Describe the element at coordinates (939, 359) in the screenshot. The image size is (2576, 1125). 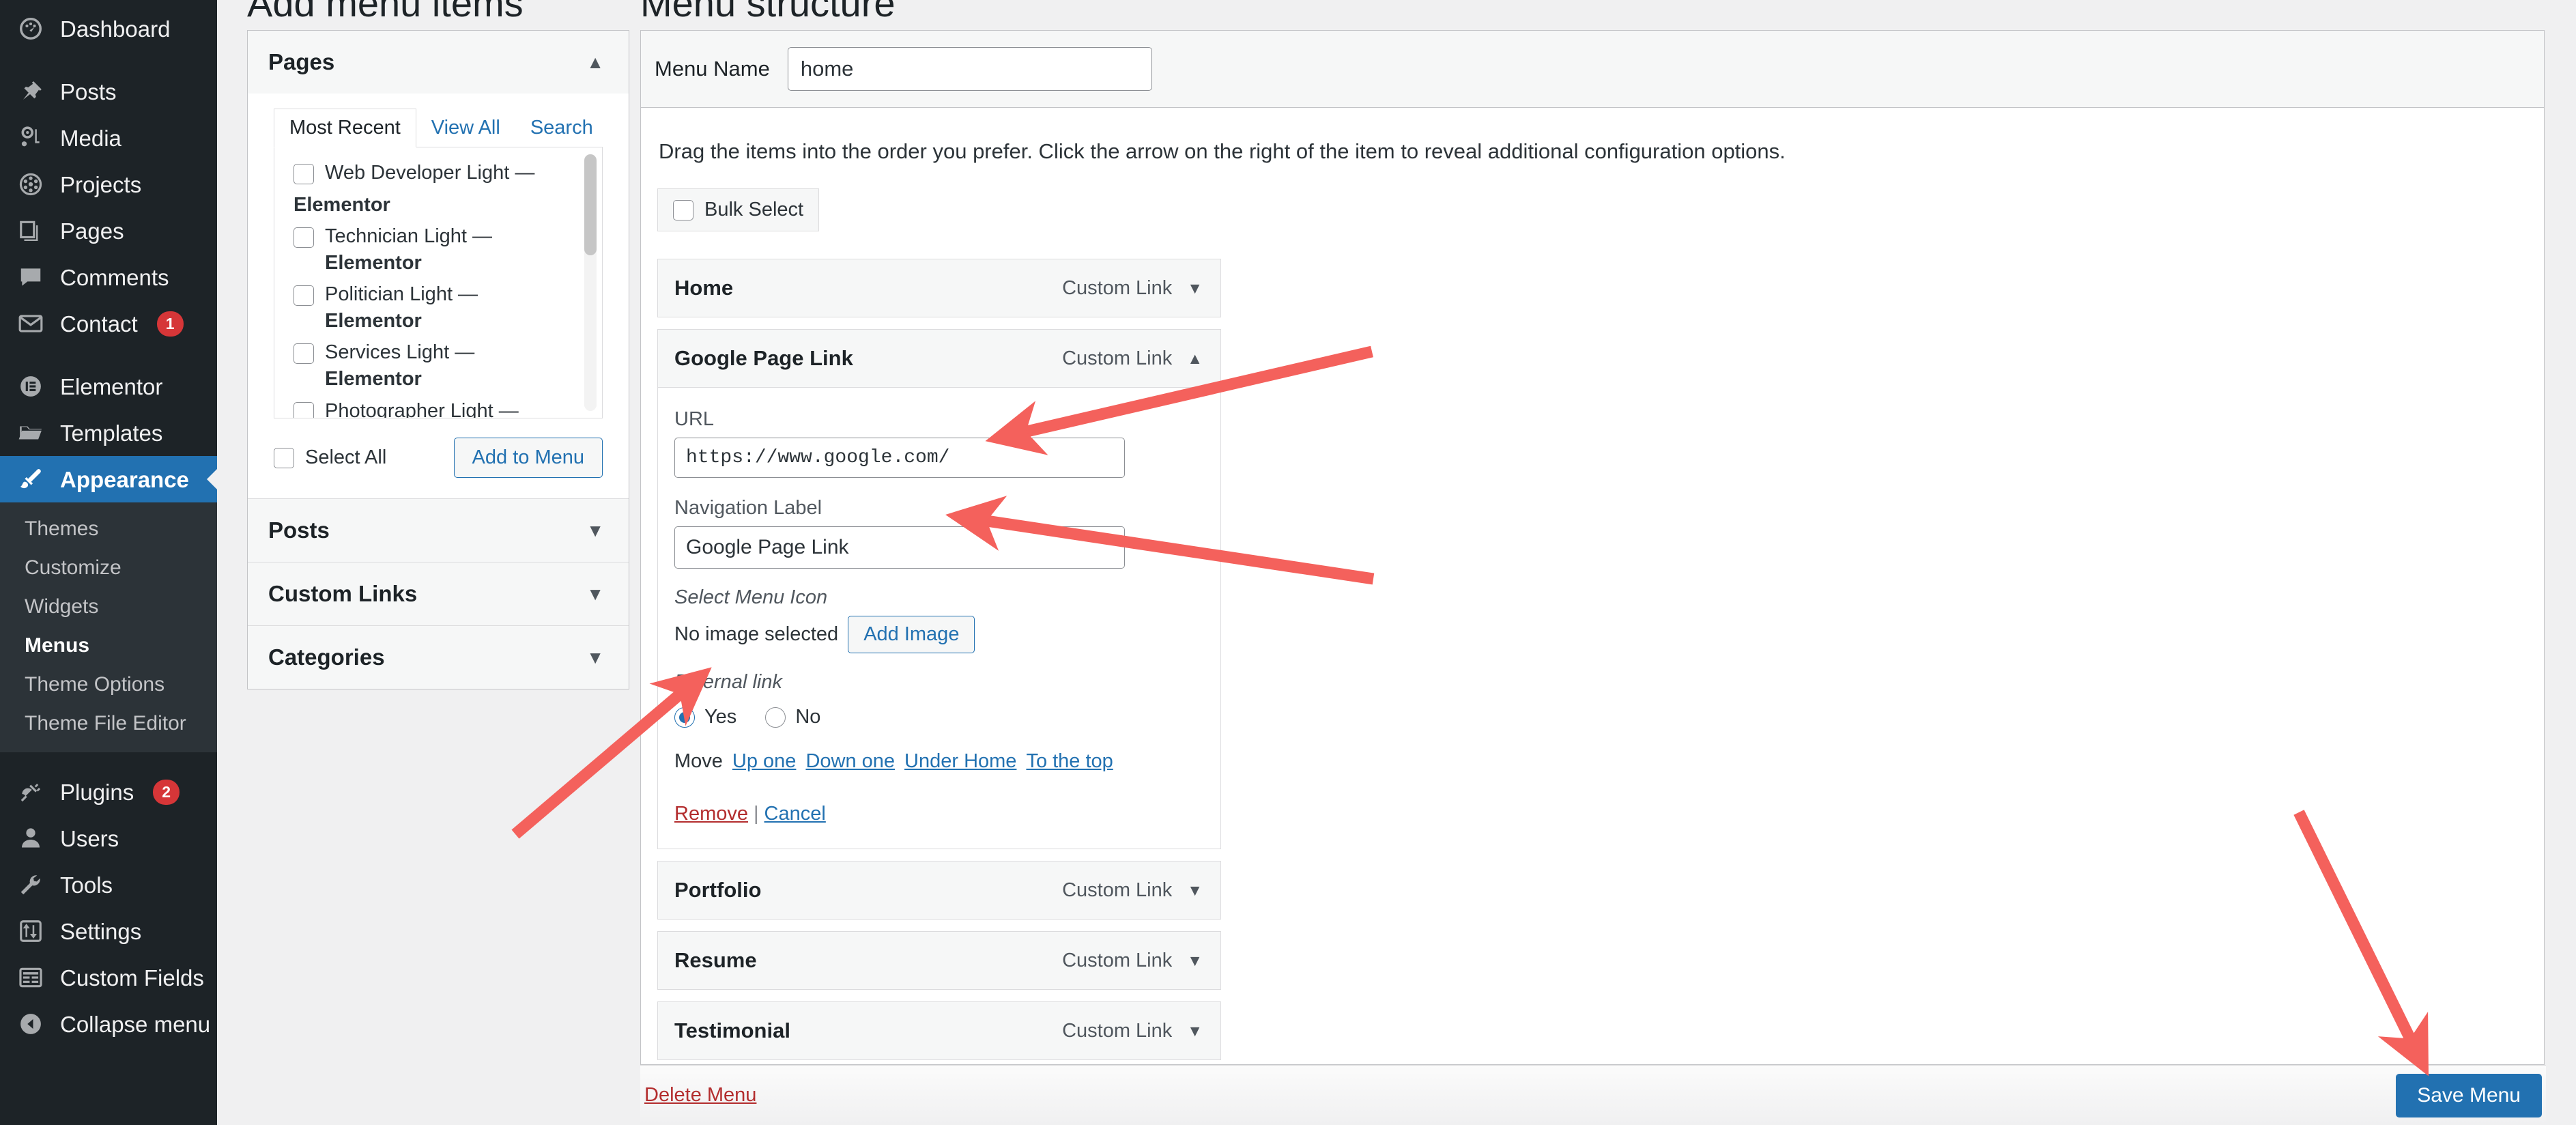
I see `menu-item-header: Google Page Link Custom Link ▲` at that location.